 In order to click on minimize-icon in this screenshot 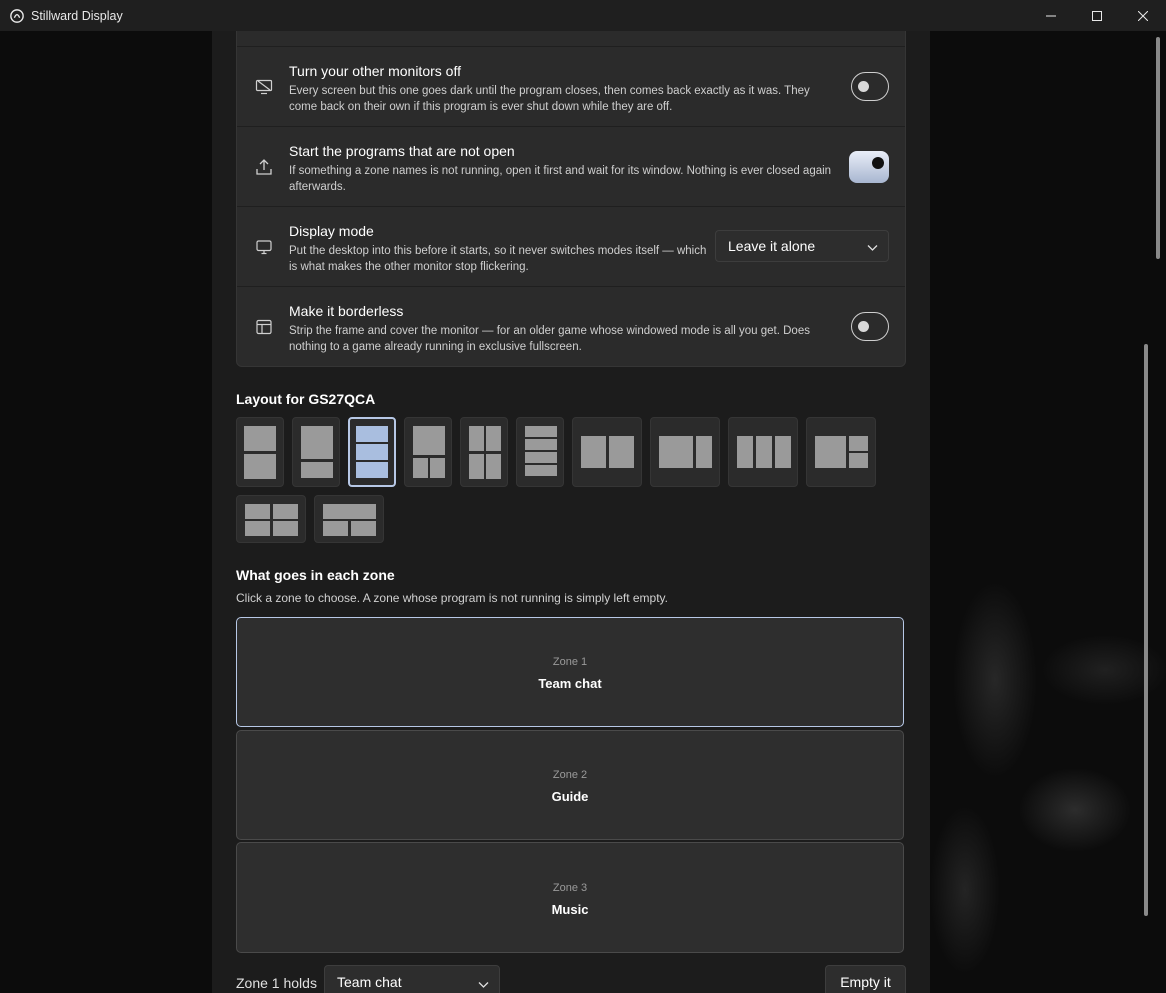, I will do `click(1051, 15)`.